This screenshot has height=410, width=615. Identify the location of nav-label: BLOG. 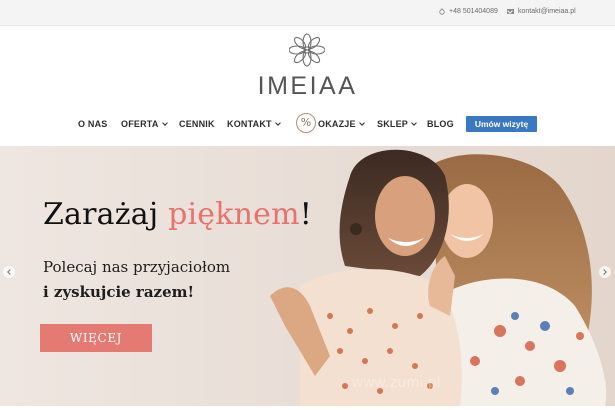
(440, 124).